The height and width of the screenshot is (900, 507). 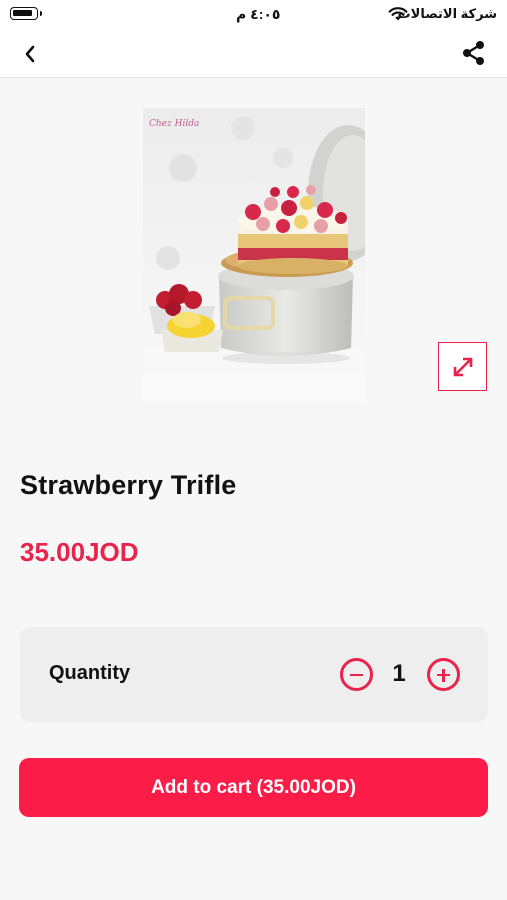 What do you see at coordinates (258, 14) in the screenshot?
I see `status-time: ٤:٠٥ م` at bounding box center [258, 14].